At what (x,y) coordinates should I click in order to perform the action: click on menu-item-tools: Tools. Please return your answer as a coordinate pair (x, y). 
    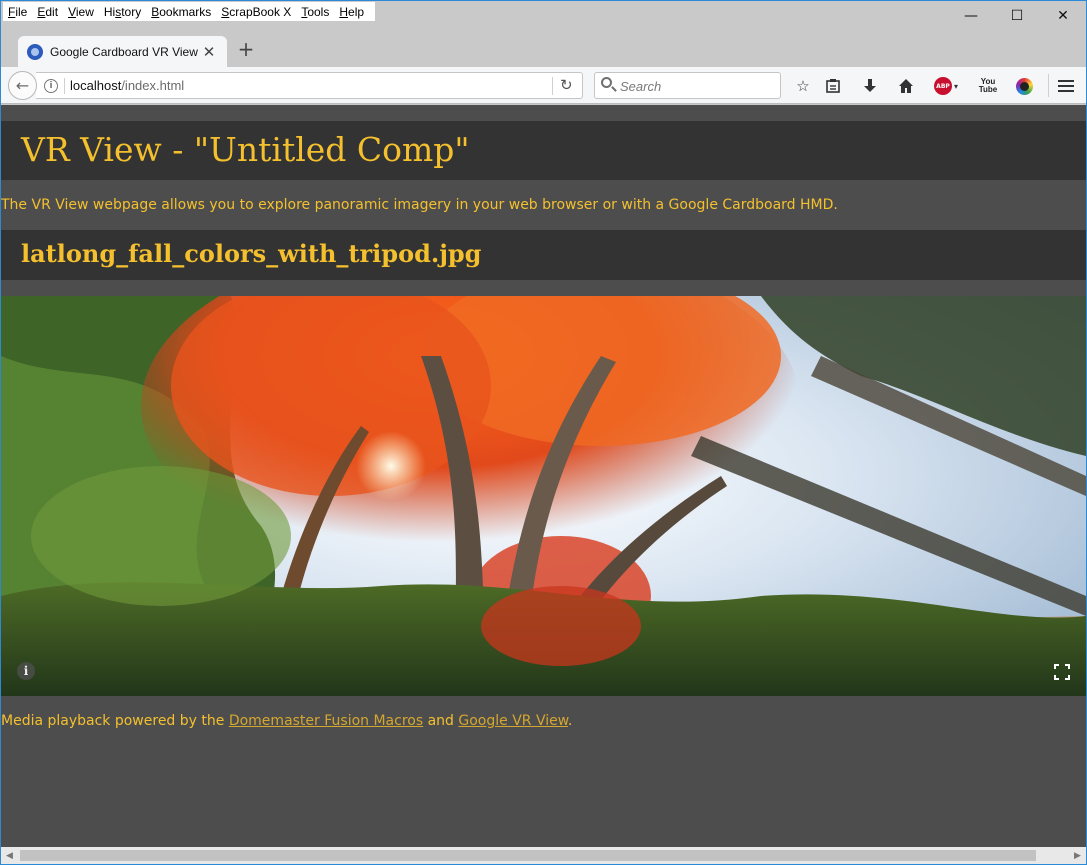
    Looking at the image, I should click on (315, 12).